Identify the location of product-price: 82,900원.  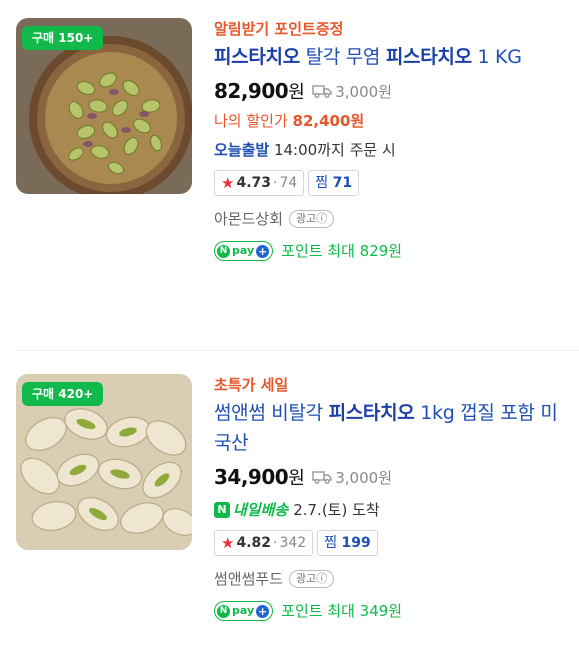
(259, 91).